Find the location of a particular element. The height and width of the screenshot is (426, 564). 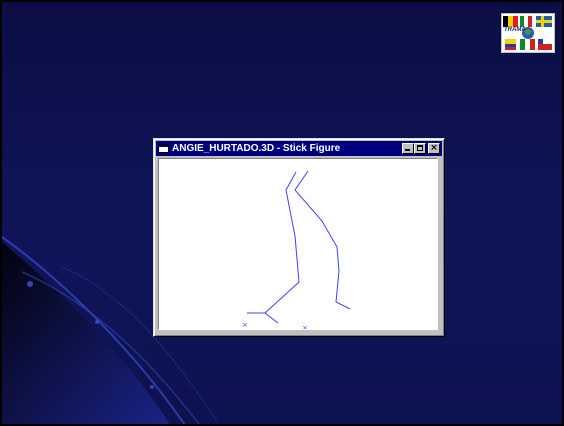

left-leg-line is located at coordinates (273, 242).